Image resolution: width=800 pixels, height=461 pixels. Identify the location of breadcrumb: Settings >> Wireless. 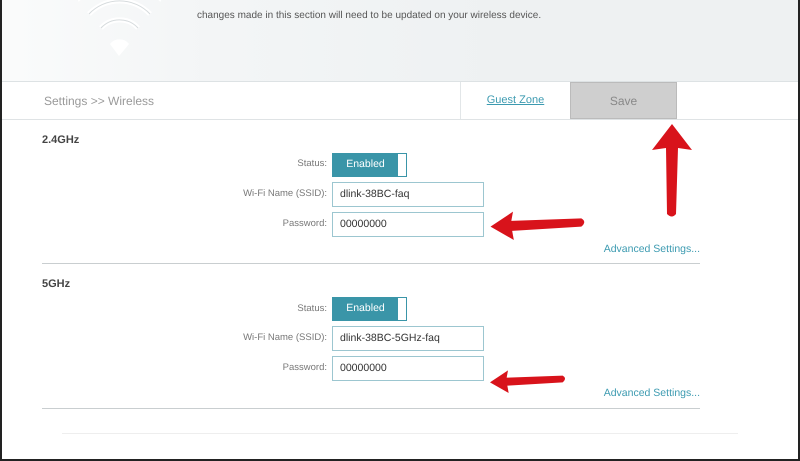
(99, 101).